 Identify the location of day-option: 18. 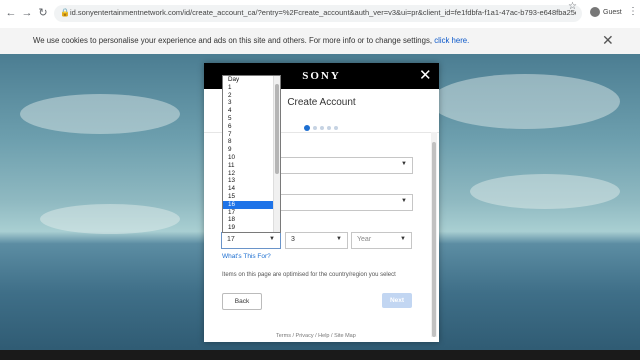
(248, 220).